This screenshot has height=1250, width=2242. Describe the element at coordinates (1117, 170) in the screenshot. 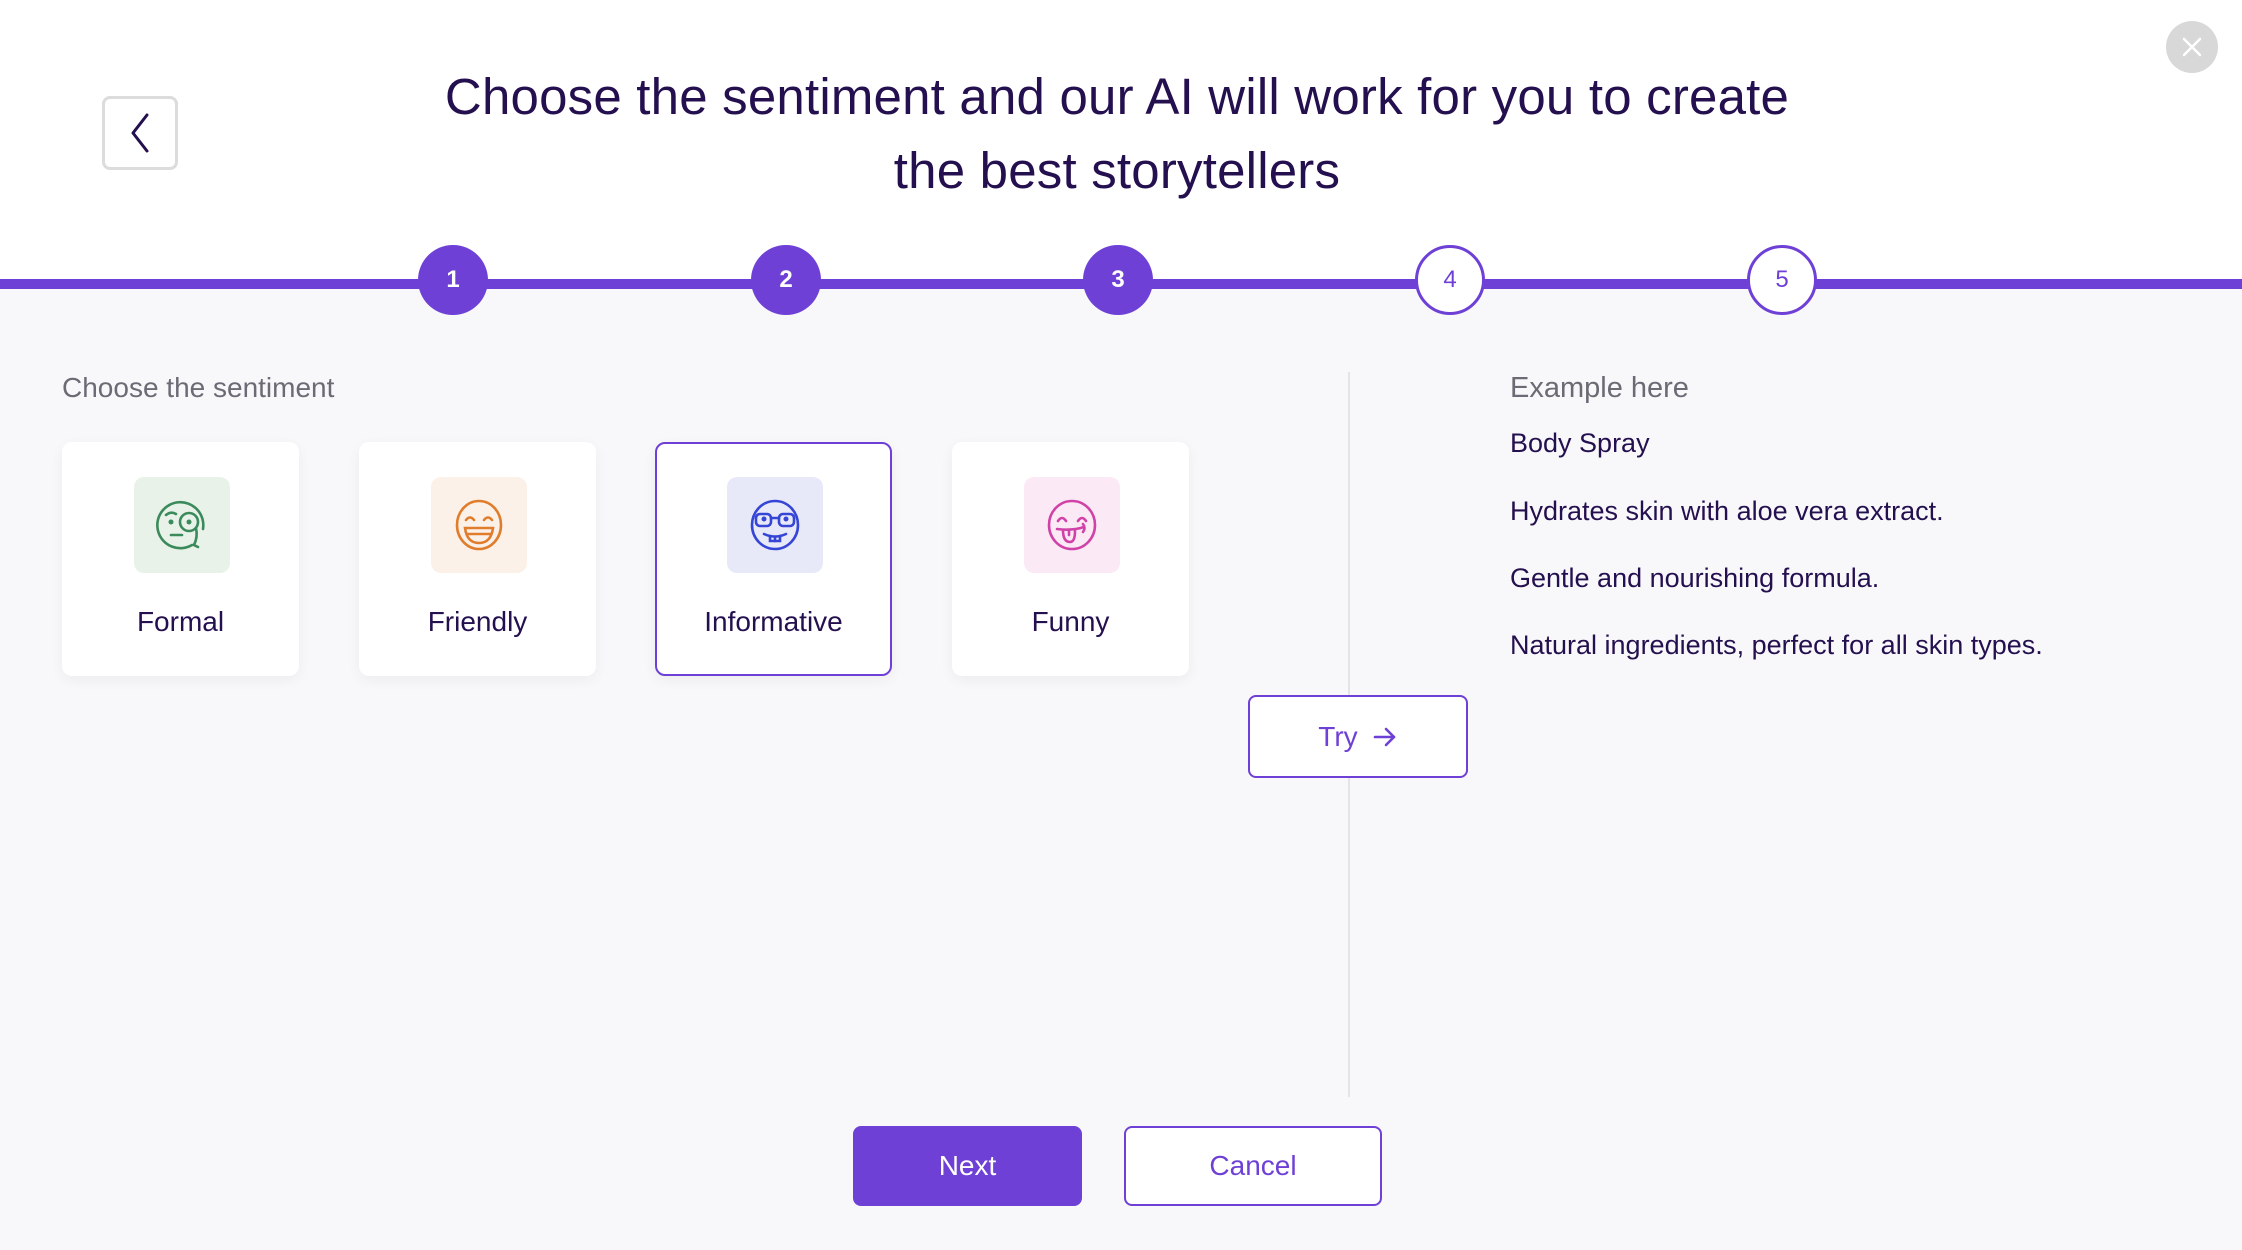

I see `page-title-line-2: the best storytellers` at that location.